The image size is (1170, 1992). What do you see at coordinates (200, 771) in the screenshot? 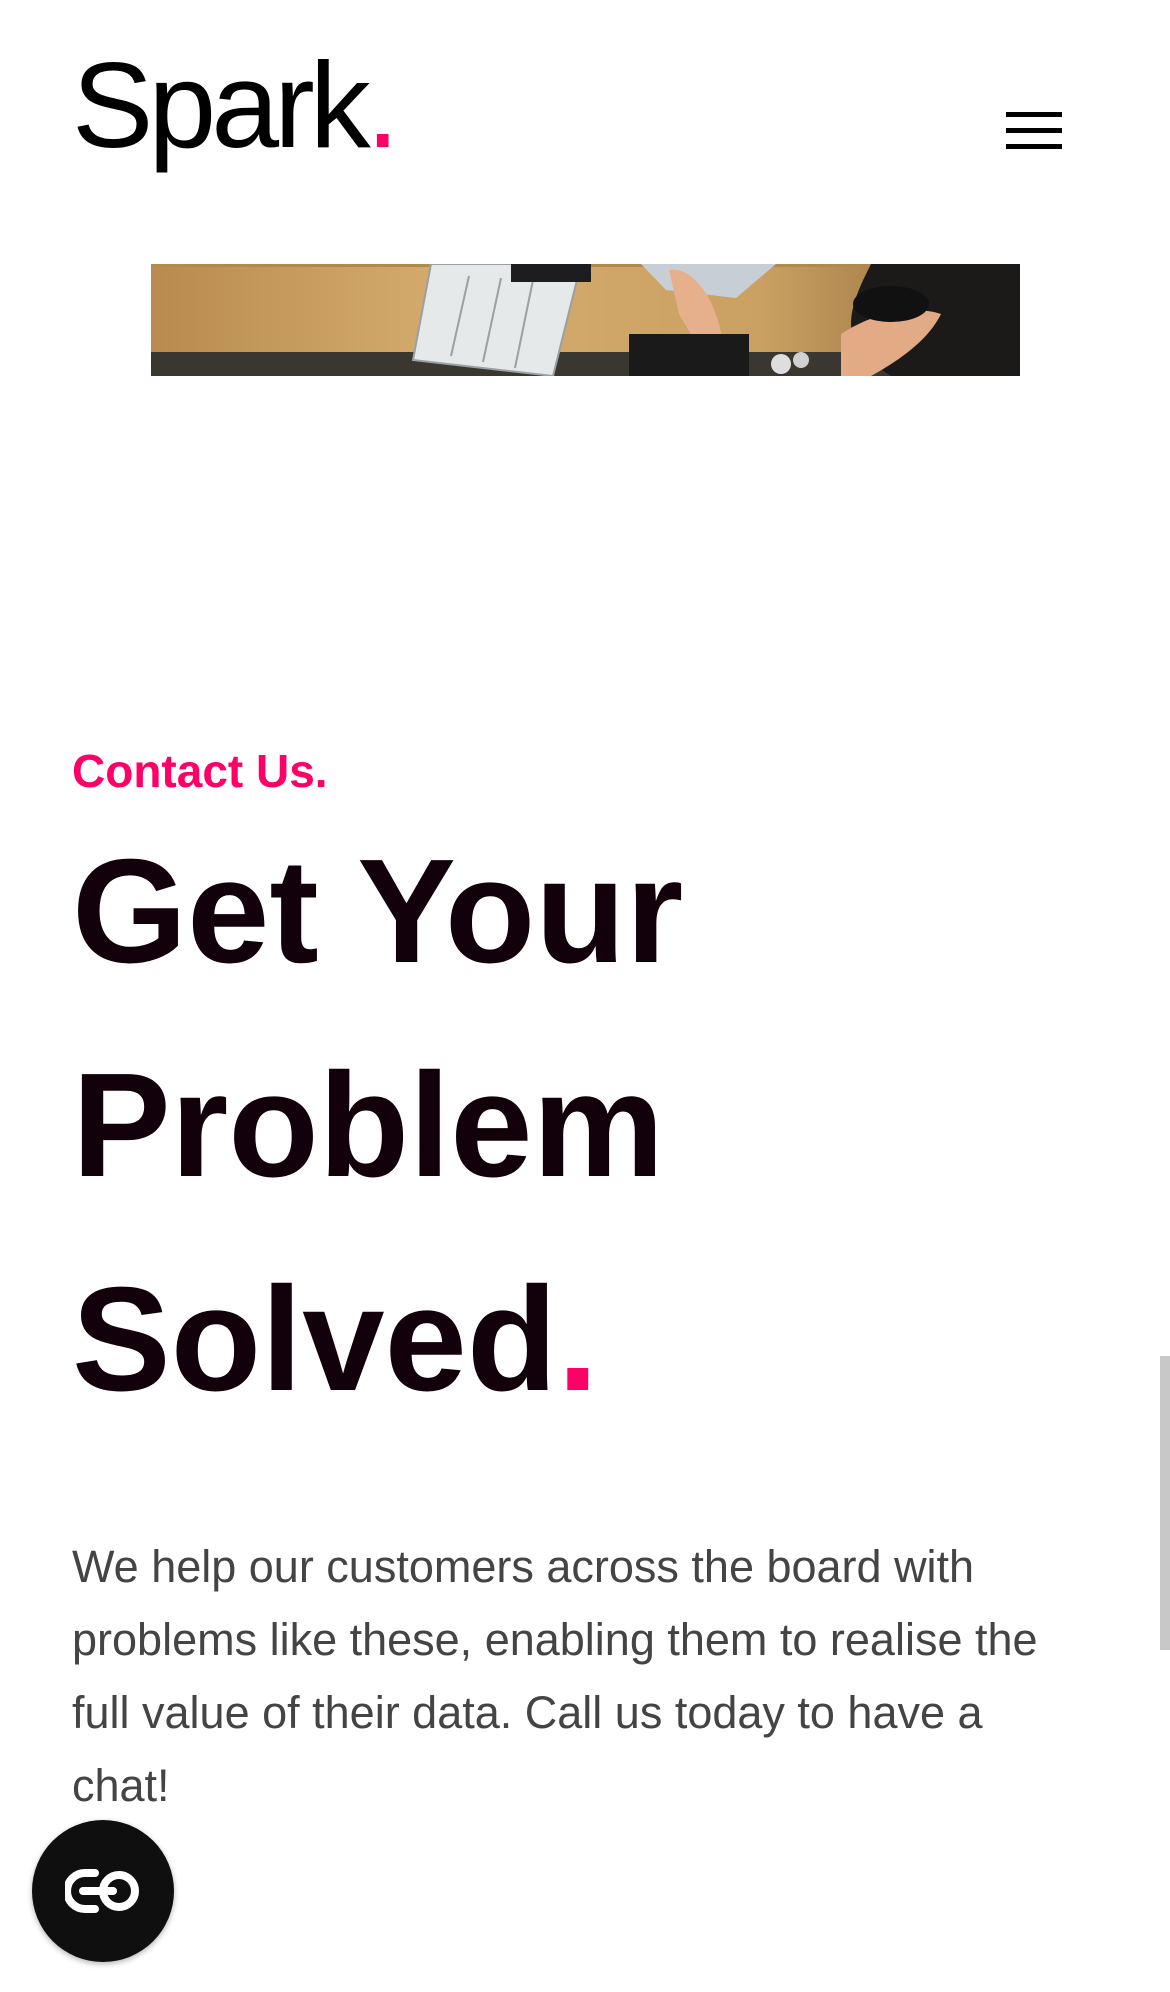
I see `section-eyebrow: Contact Us.` at bounding box center [200, 771].